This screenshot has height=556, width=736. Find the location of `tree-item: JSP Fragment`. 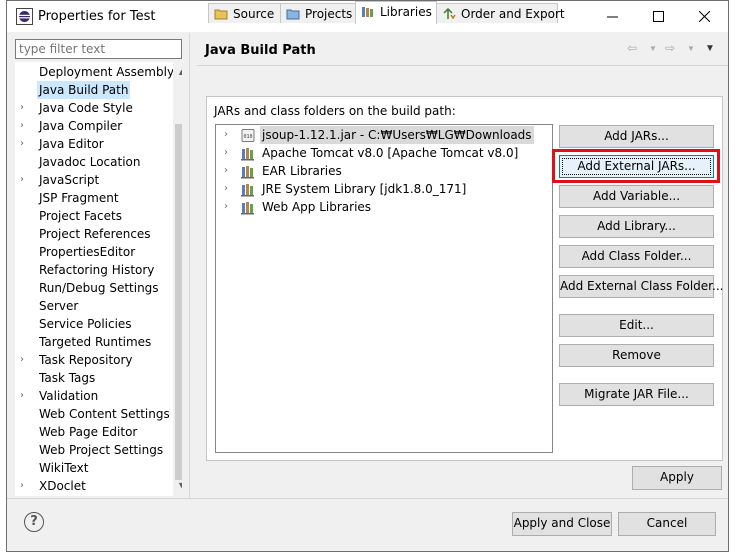

tree-item: JSP Fragment is located at coordinates (90, 198).